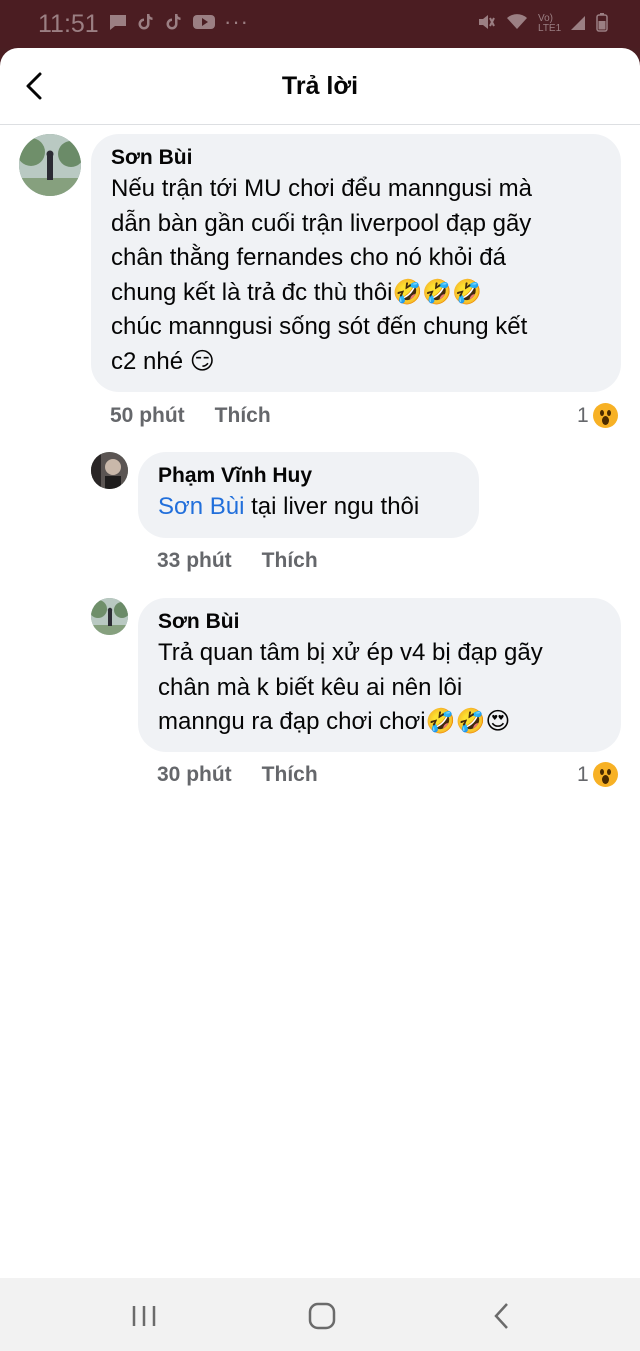 Image resolution: width=640 pixels, height=1351 pixels. What do you see at coordinates (203, 22) in the screenshot?
I see `youtube-icon` at bounding box center [203, 22].